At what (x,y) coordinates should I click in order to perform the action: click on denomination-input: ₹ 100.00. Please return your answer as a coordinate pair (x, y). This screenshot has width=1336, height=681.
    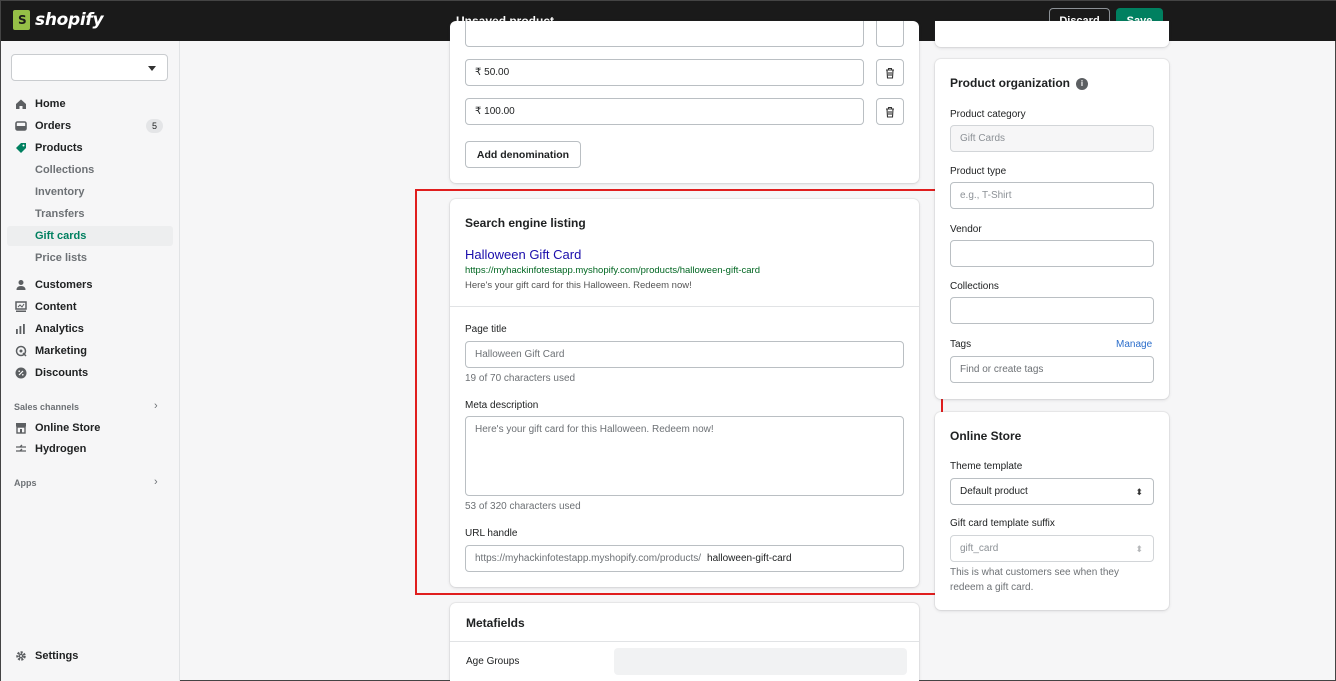
    Looking at the image, I should click on (664, 111).